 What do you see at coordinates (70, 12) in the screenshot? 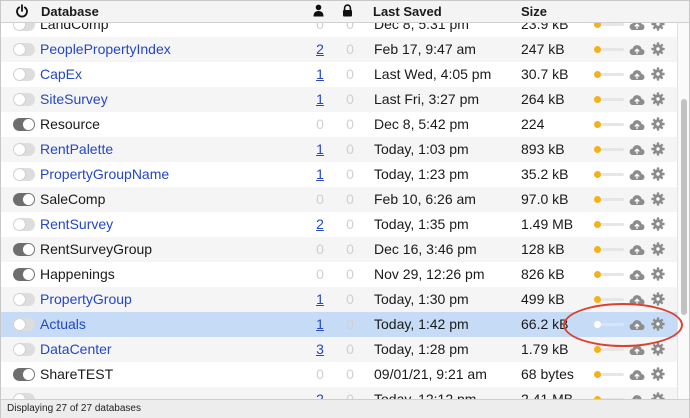
I see `column-database: Database` at bounding box center [70, 12].